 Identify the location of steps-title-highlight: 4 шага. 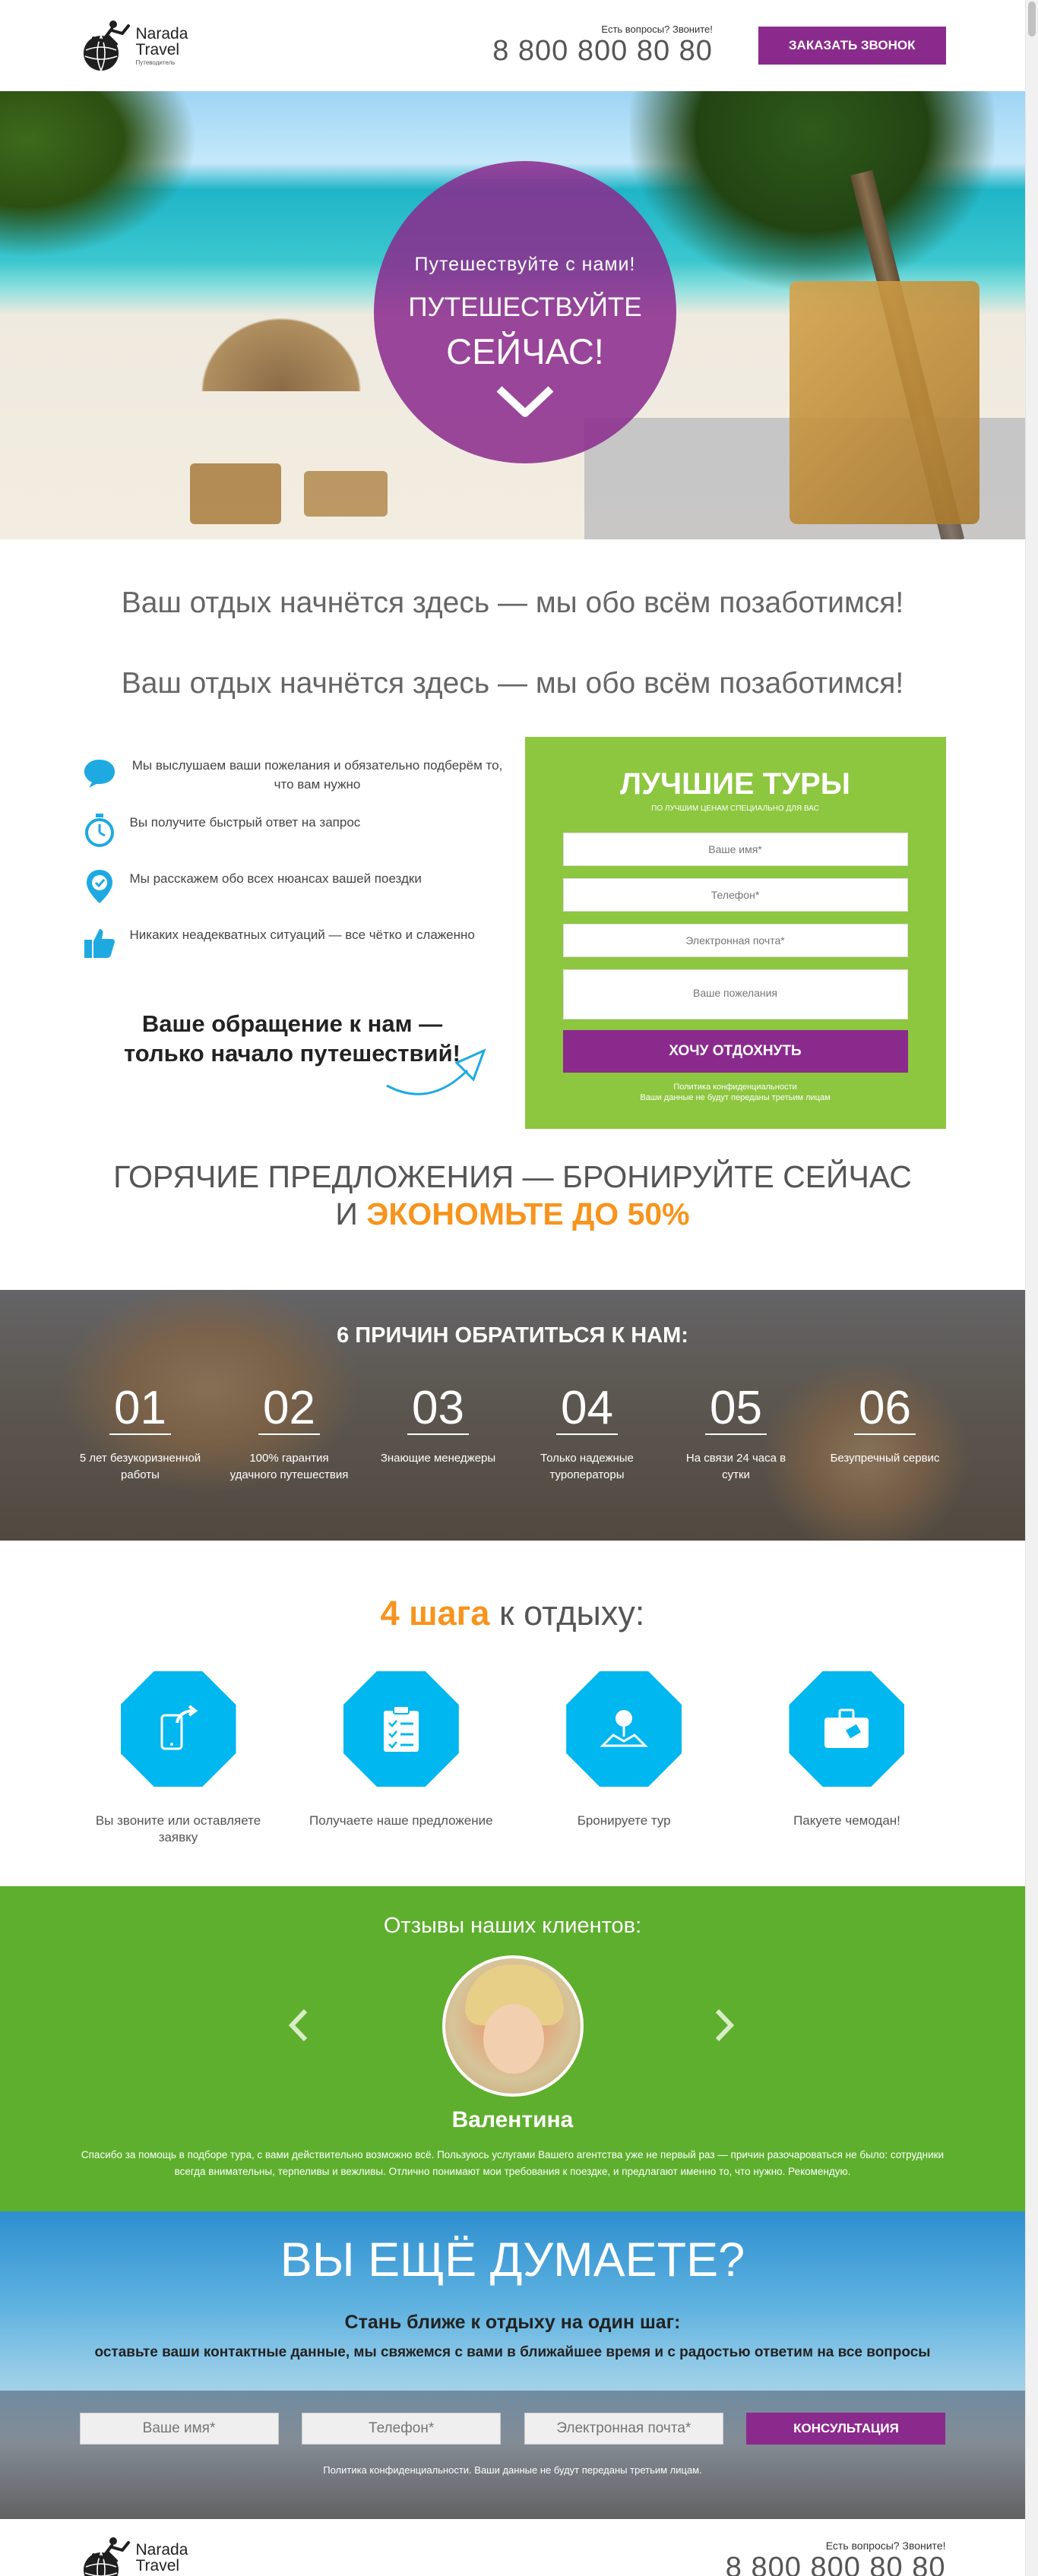
(435, 1613).